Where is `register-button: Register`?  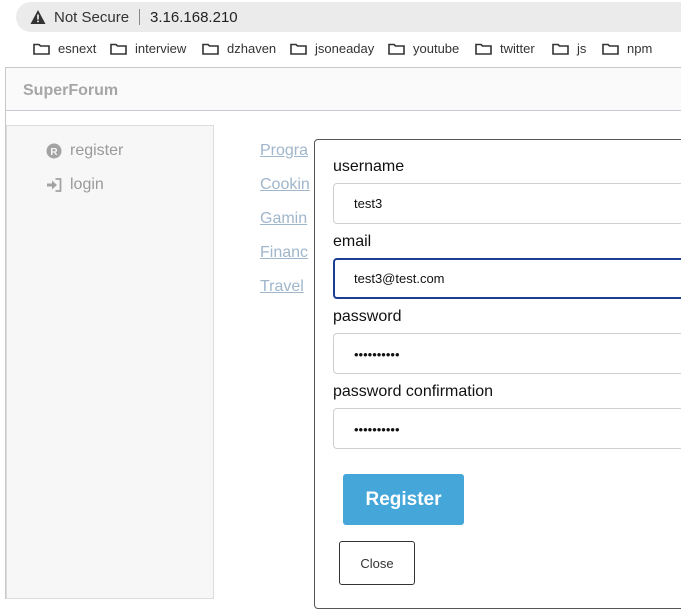
register-button: Register is located at coordinates (403, 499).